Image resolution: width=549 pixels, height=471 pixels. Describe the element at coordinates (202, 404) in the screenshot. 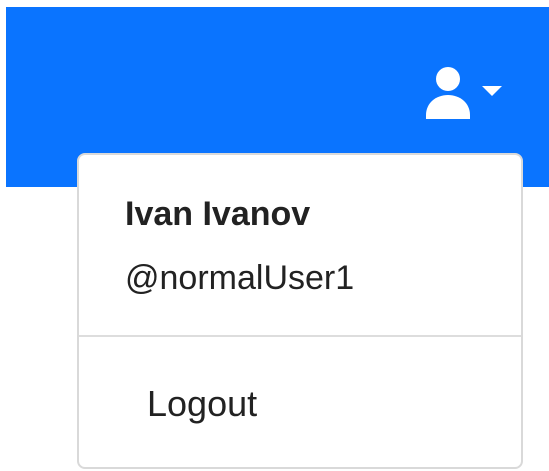

I see `logout-menu-item: Logout` at that location.